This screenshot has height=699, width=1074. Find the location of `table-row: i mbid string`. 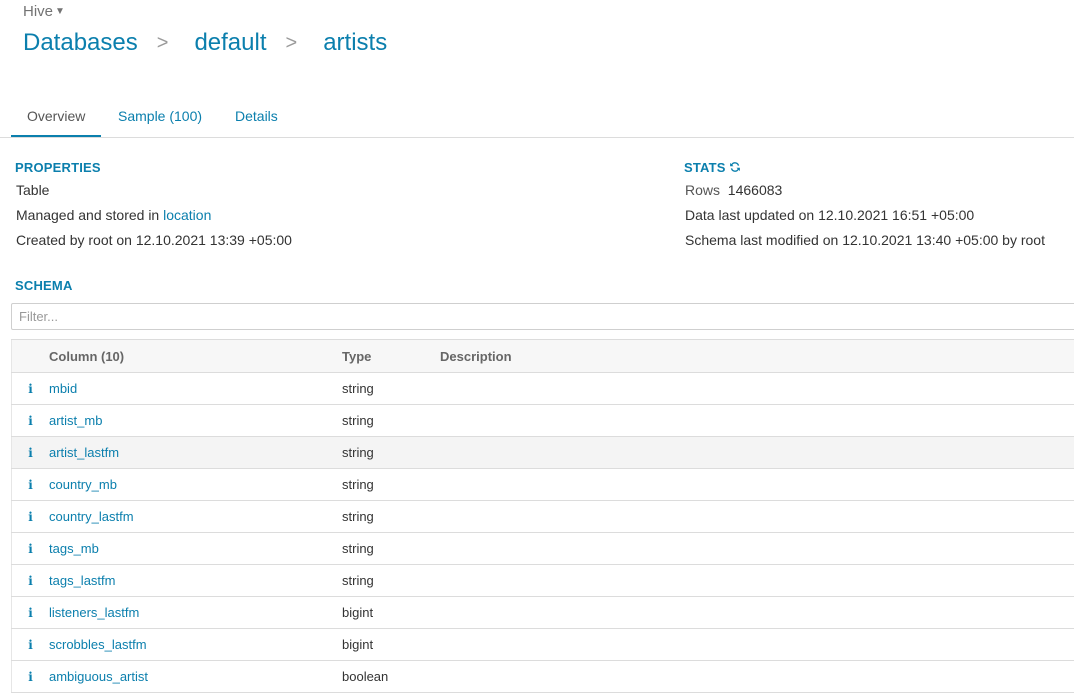

table-row: i mbid string is located at coordinates (542, 388).